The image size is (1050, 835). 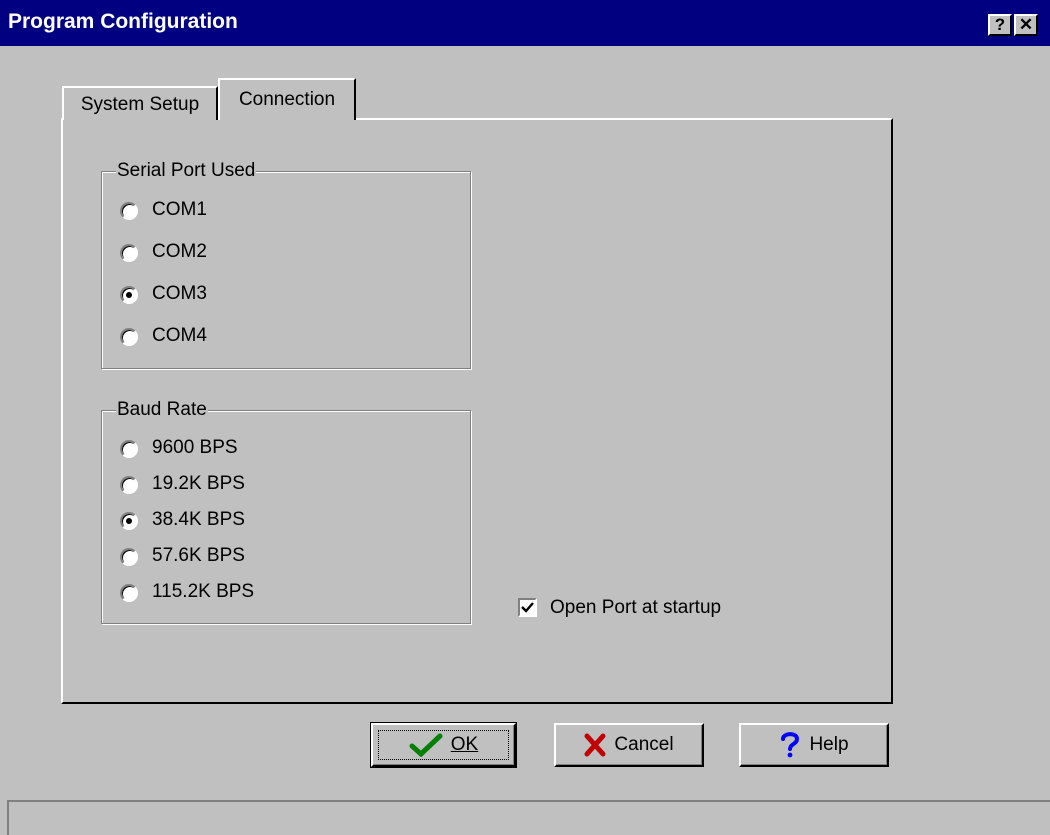 What do you see at coordinates (129, 337) in the screenshot?
I see `radio-com4` at bounding box center [129, 337].